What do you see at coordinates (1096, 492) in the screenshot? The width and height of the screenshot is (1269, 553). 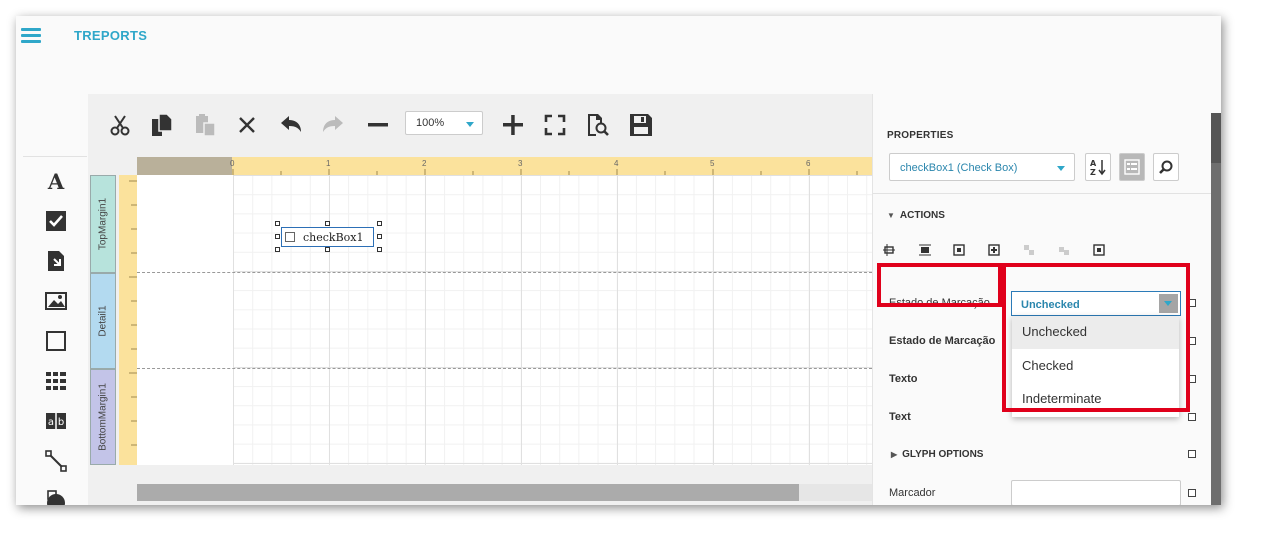 I see `marcador-input` at bounding box center [1096, 492].